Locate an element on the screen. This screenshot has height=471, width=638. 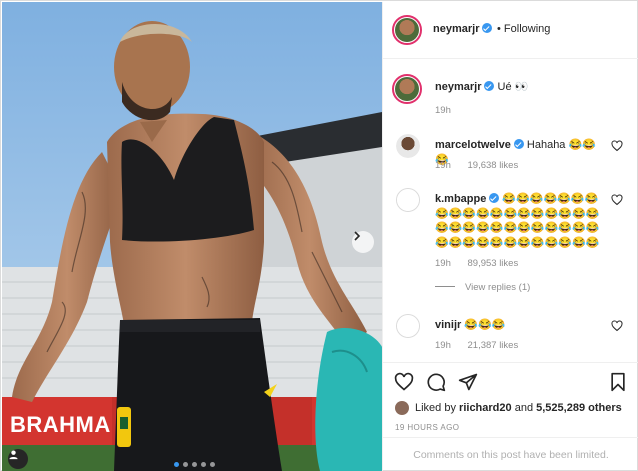
author-avatar is located at coordinates (407, 30).